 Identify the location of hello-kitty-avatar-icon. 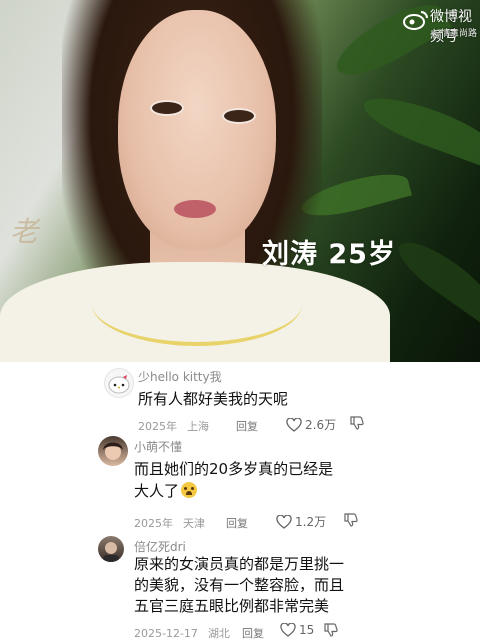
(119, 384).